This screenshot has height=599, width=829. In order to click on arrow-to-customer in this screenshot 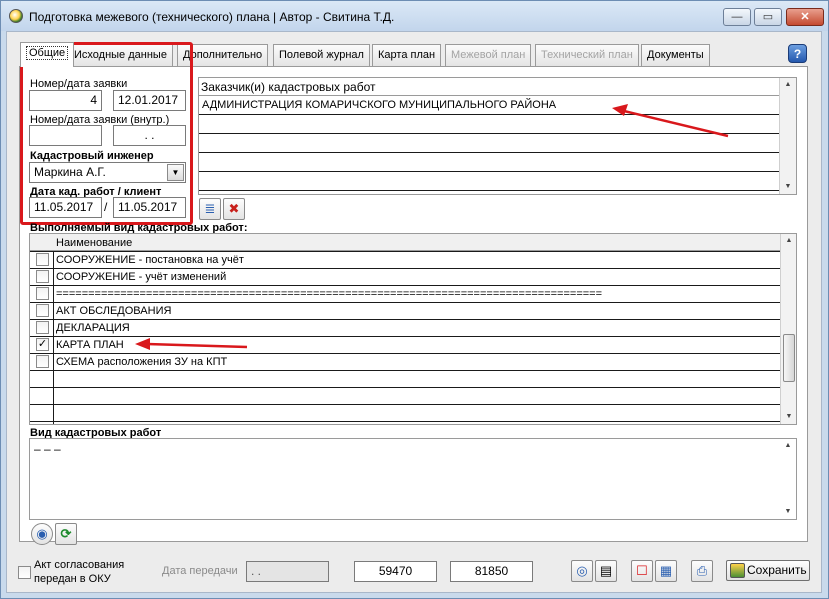, I will do `click(670, 121)`.